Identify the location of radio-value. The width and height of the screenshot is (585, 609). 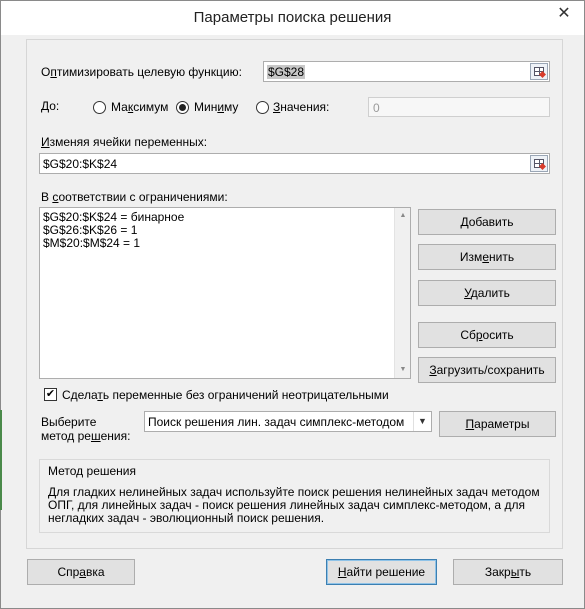
(262, 107).